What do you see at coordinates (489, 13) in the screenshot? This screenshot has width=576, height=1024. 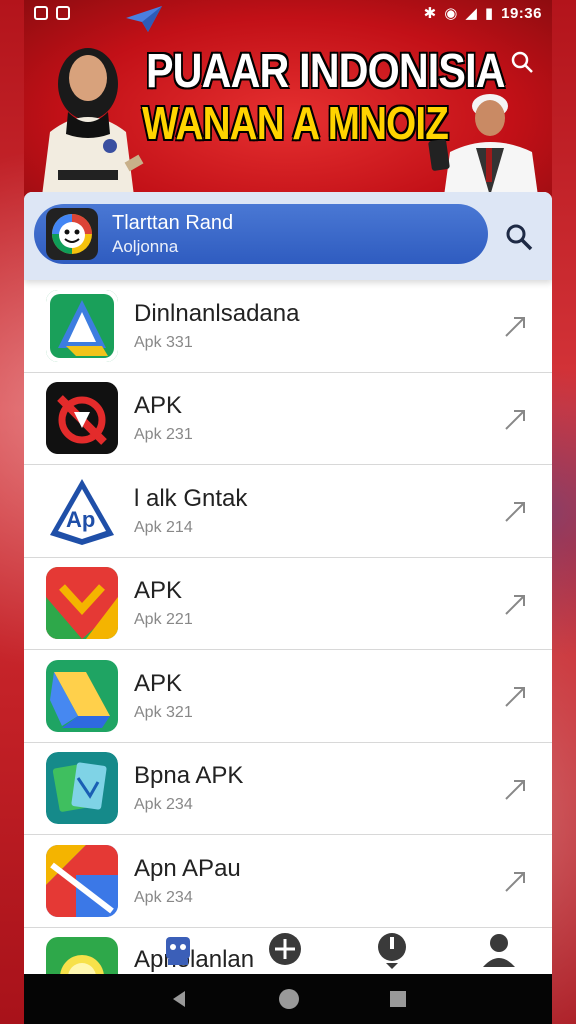 I see `battery-icon: ▮` at bounding box center [489, 13].